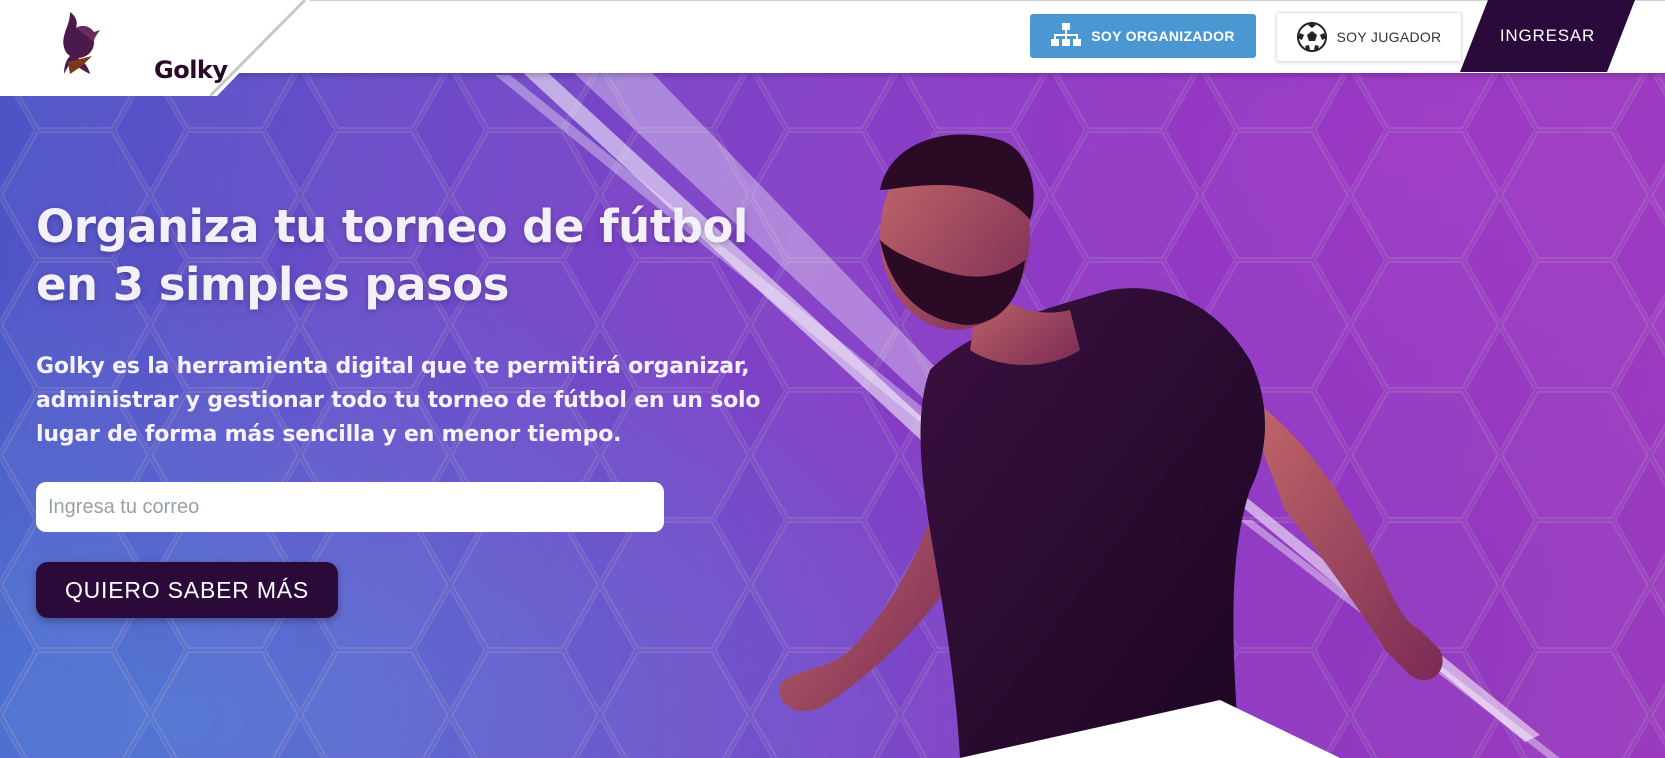 The width and height of the screenshot is (1665, 758). I want to click on soy-organizador-label: SOY ORGANIZADOR, so click(1163, 36).